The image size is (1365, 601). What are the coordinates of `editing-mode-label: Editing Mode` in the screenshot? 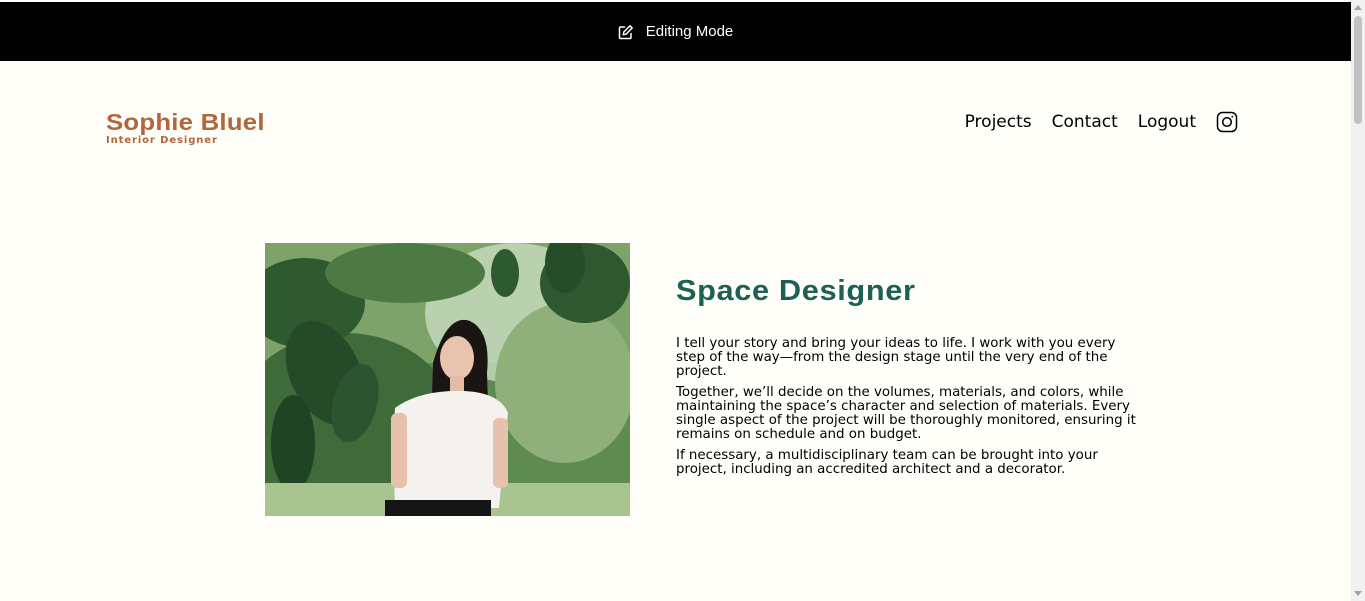 It's located at (689, 31).